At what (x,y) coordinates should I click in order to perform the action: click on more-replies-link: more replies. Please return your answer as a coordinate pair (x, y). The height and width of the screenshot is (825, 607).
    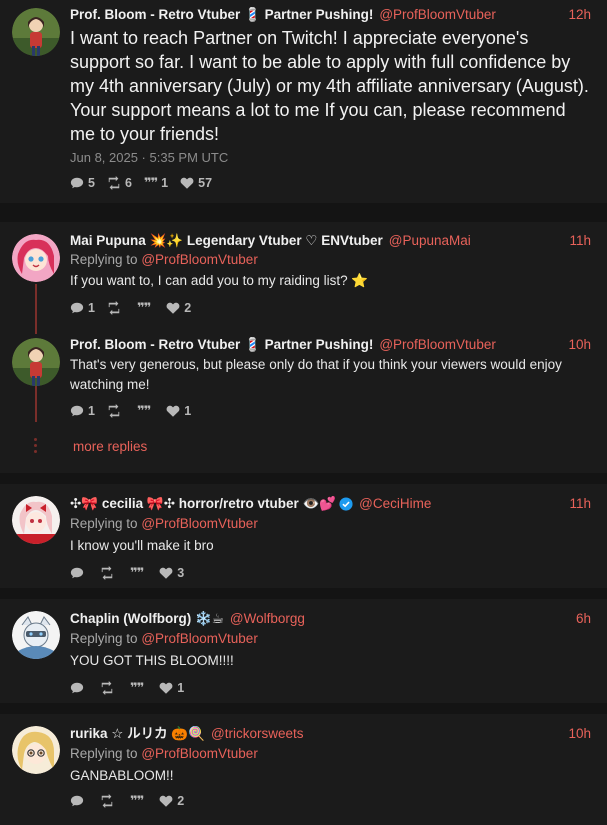
    Looking at the image, I should click on (110, 446).